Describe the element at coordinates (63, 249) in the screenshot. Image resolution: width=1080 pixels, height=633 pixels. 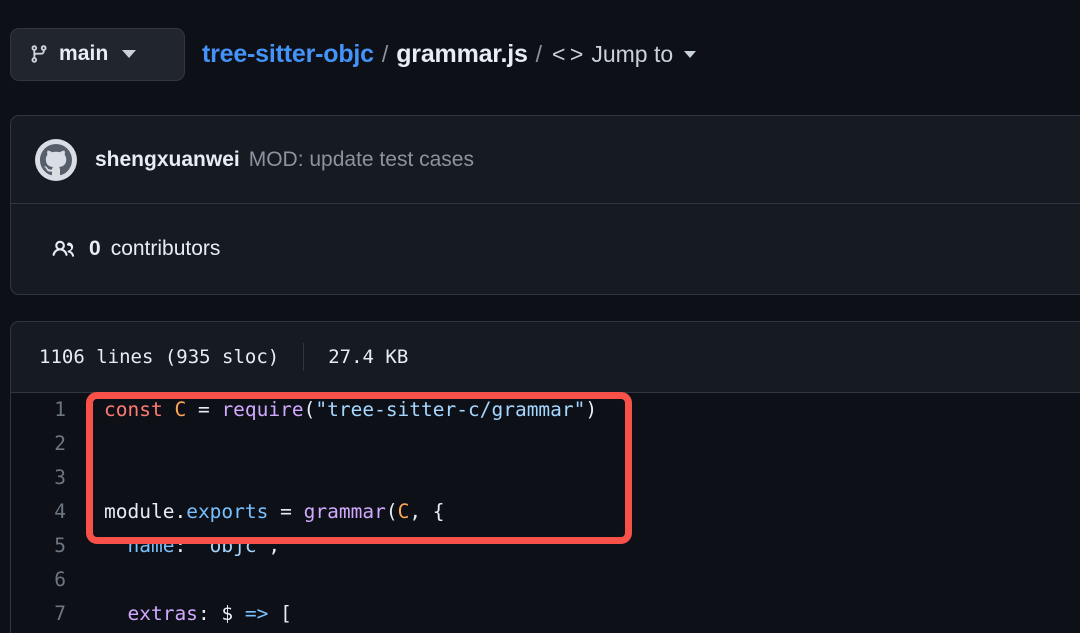
I see `people-icon` at that location.